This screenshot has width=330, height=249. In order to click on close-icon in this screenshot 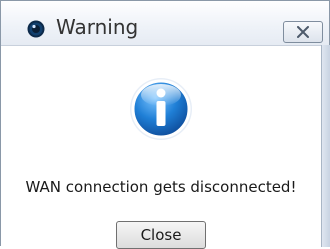, I will do `click(303, 32)`.